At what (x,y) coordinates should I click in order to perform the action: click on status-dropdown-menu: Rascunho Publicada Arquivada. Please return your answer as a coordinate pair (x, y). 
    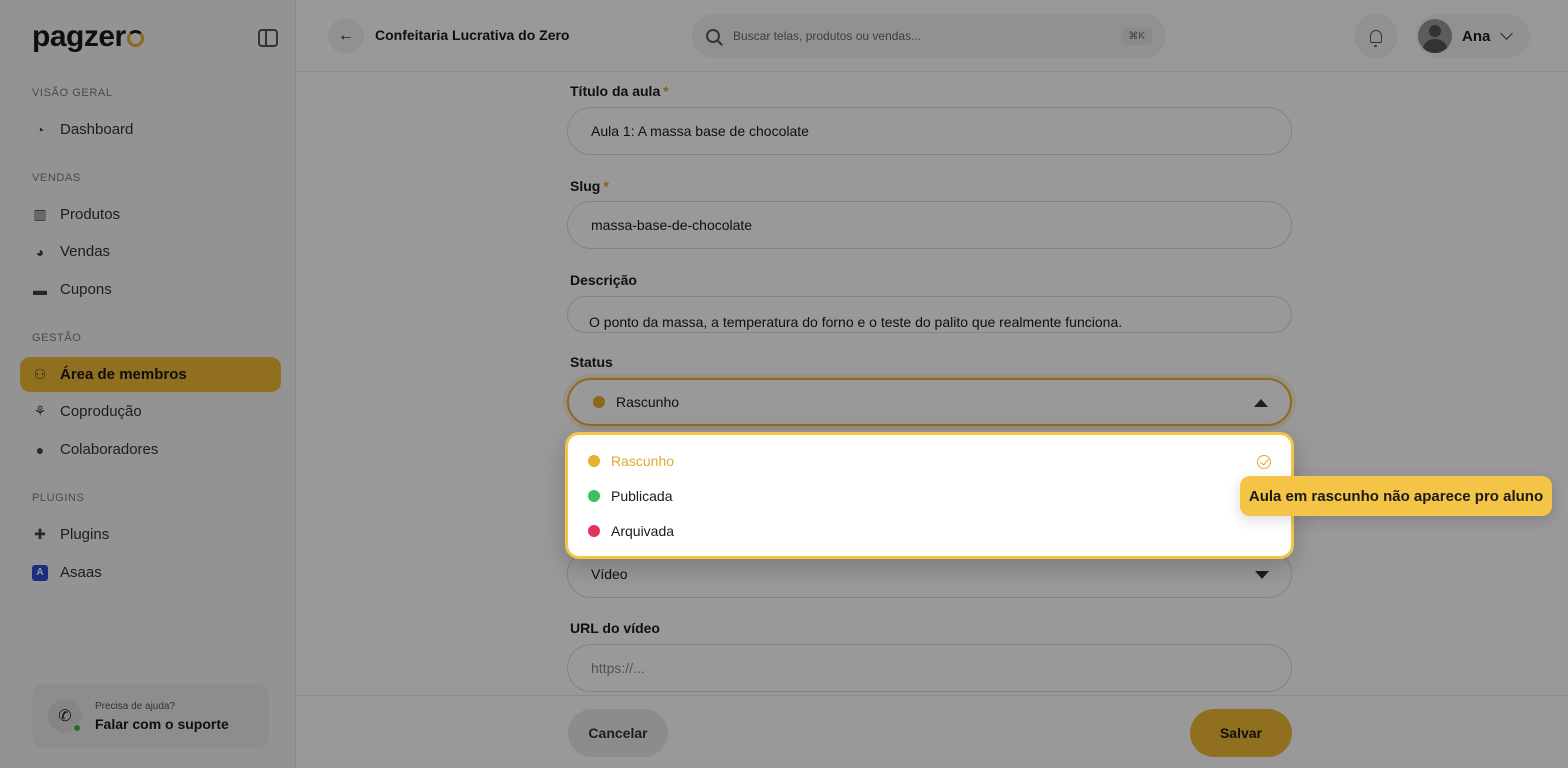
    Looking at the image, I should click on (929, 495).